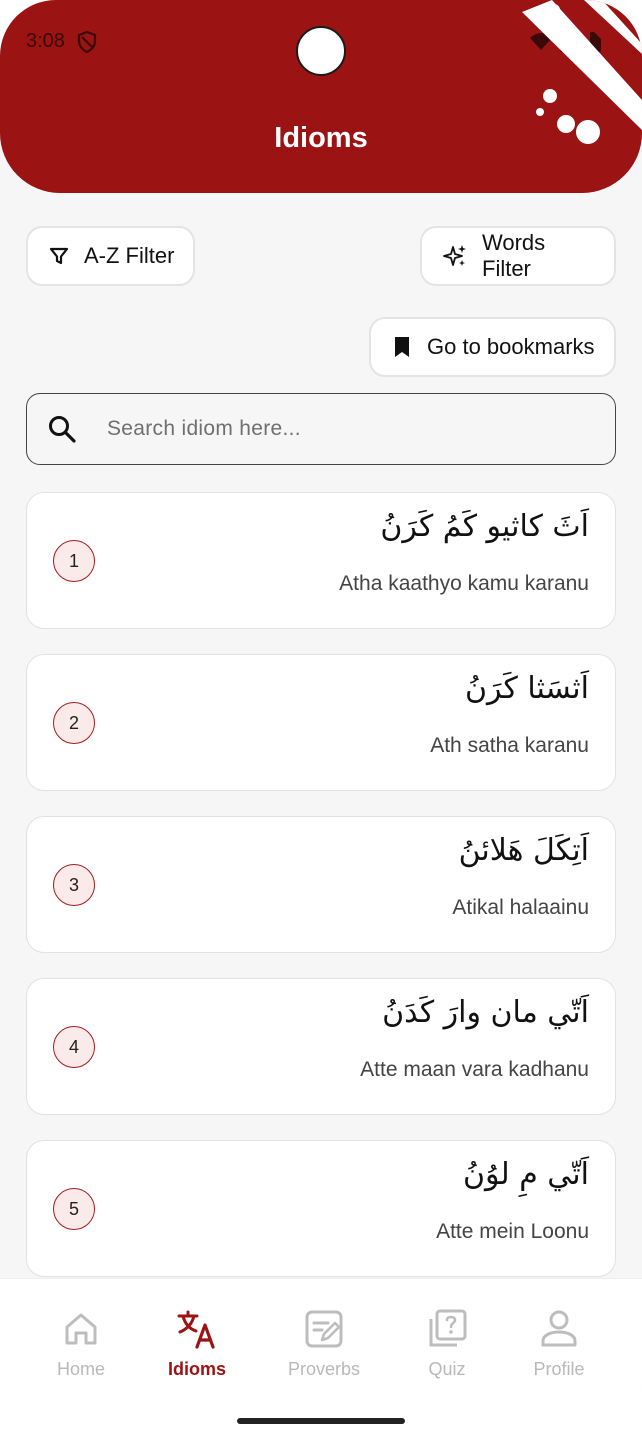 Image resolution: width=642 pixels, height=1440 pixels. What do you see at coordinates (525, 1174) in the screenshot?
I see `idiom-arabic-text: اَتّي مِ لوُنُ` at bounding box center [525, 1174].